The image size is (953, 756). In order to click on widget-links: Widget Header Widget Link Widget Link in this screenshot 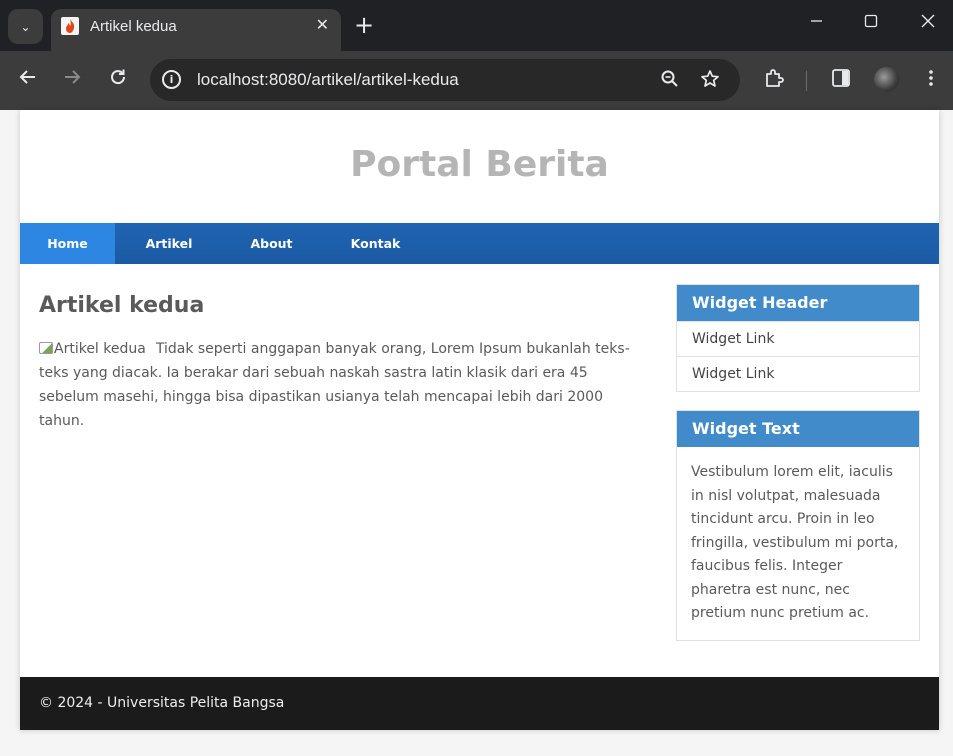, I will do `click(798, 338)`.